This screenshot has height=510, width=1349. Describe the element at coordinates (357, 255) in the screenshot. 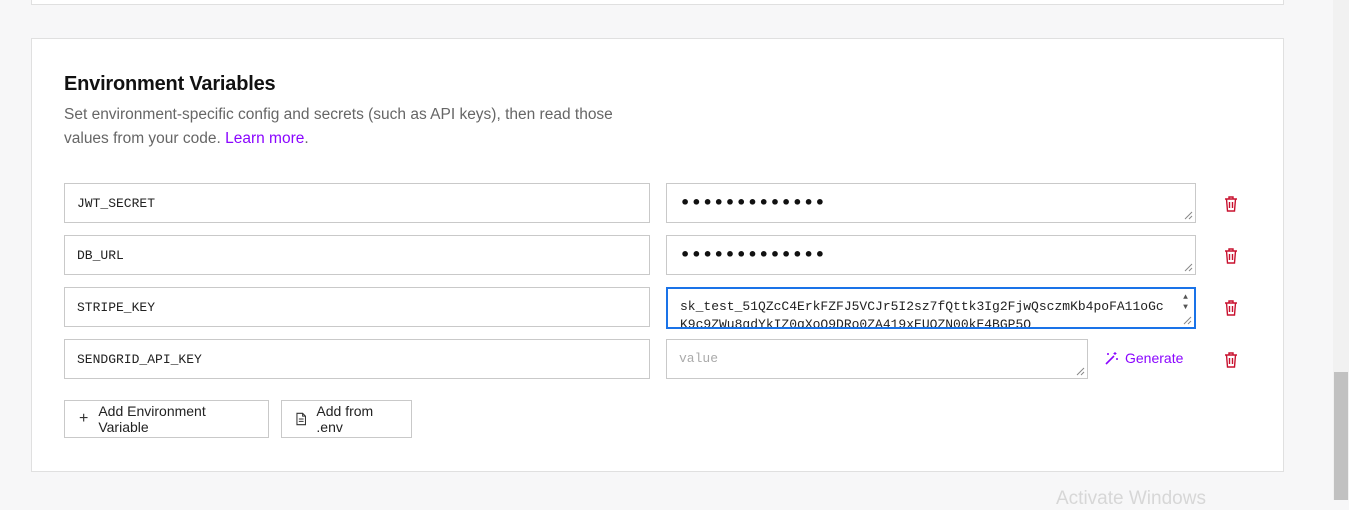

I see `env-key-input: DB_URL` at that location.